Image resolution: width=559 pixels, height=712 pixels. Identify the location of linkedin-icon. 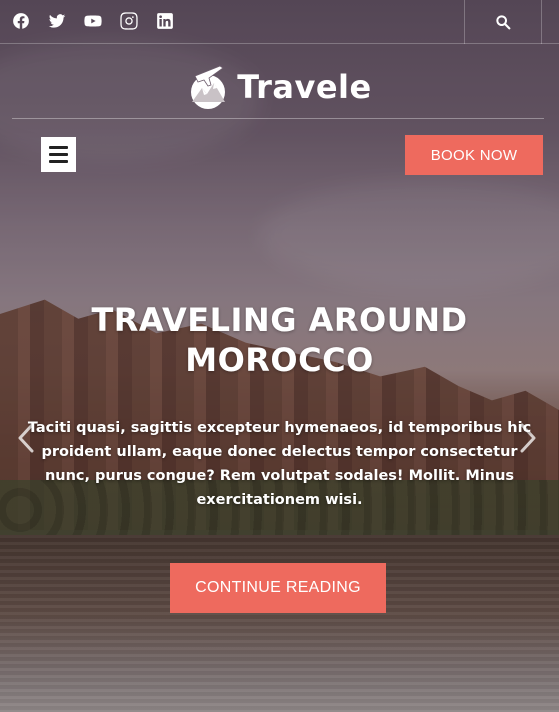
(165, 21).